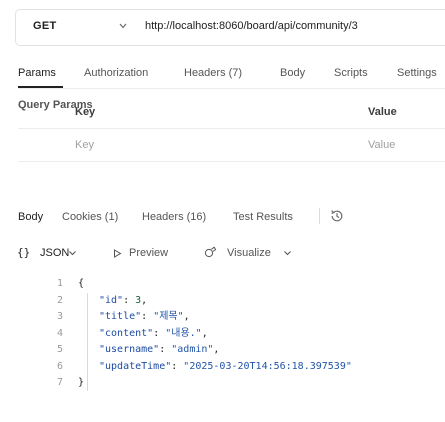 This screenshot has height=422, width=445. I want to click on line-number: 2, so click(59, 300).